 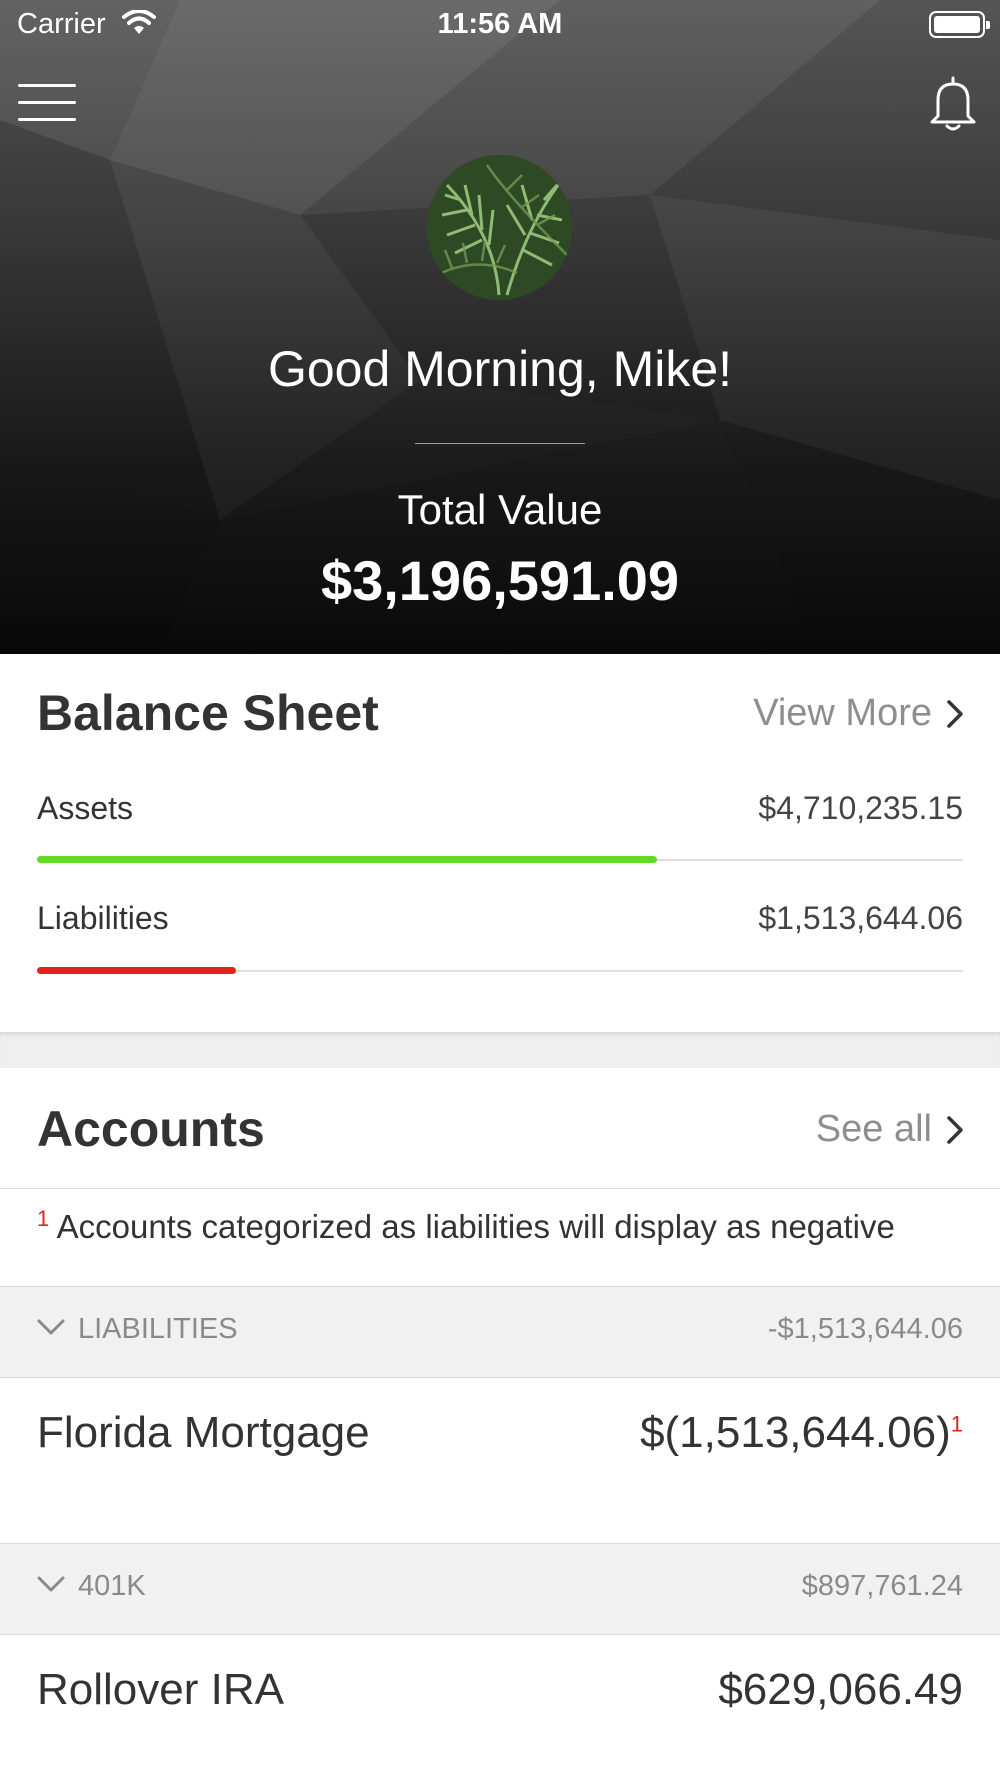 What do you see at coordinates (840, 1689) in the screenshot?
I see `account-amount: $629,066.49` at bounding box center [840, 1689].